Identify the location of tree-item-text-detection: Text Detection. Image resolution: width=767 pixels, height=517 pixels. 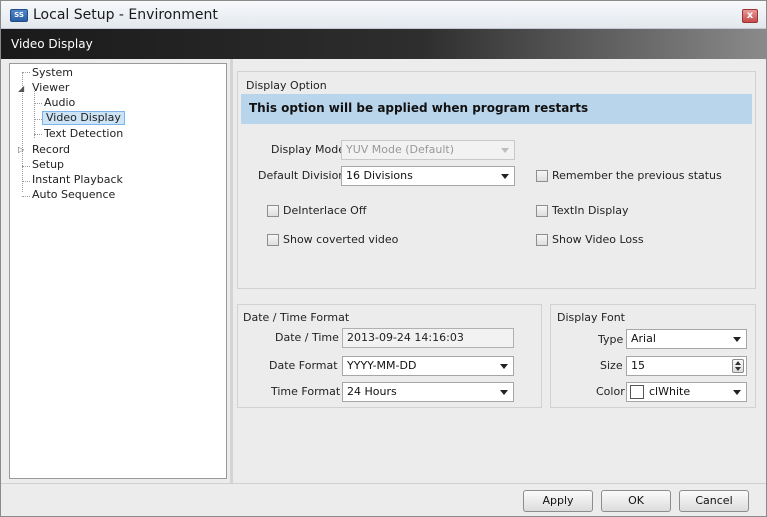
(83, 134).